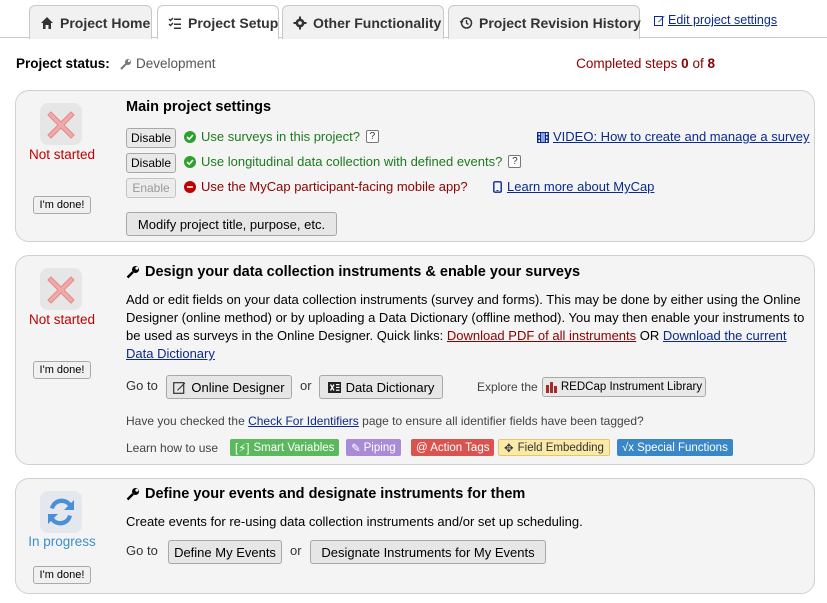  Describe the element at coordinates (281, 136) in the screenshot. I see `option-use-surveys: Use surveys in this project? ?` at that location.